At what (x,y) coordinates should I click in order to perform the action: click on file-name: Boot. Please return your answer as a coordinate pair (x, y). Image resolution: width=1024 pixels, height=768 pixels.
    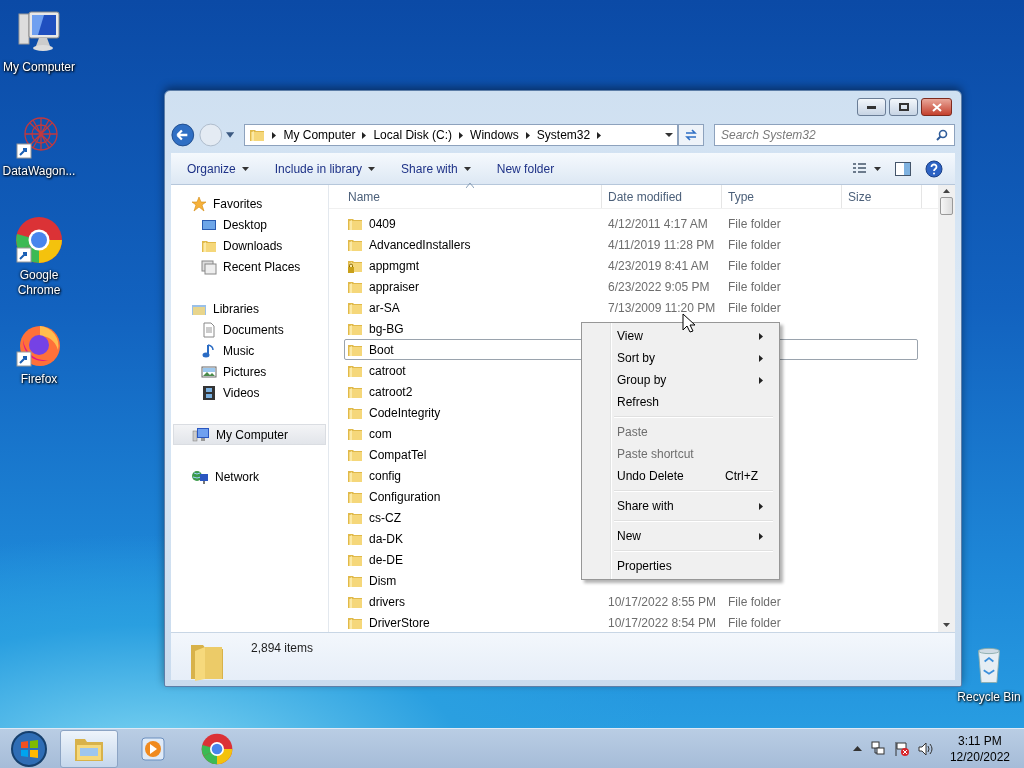
    Looking at the image, I should click on (381, 349).